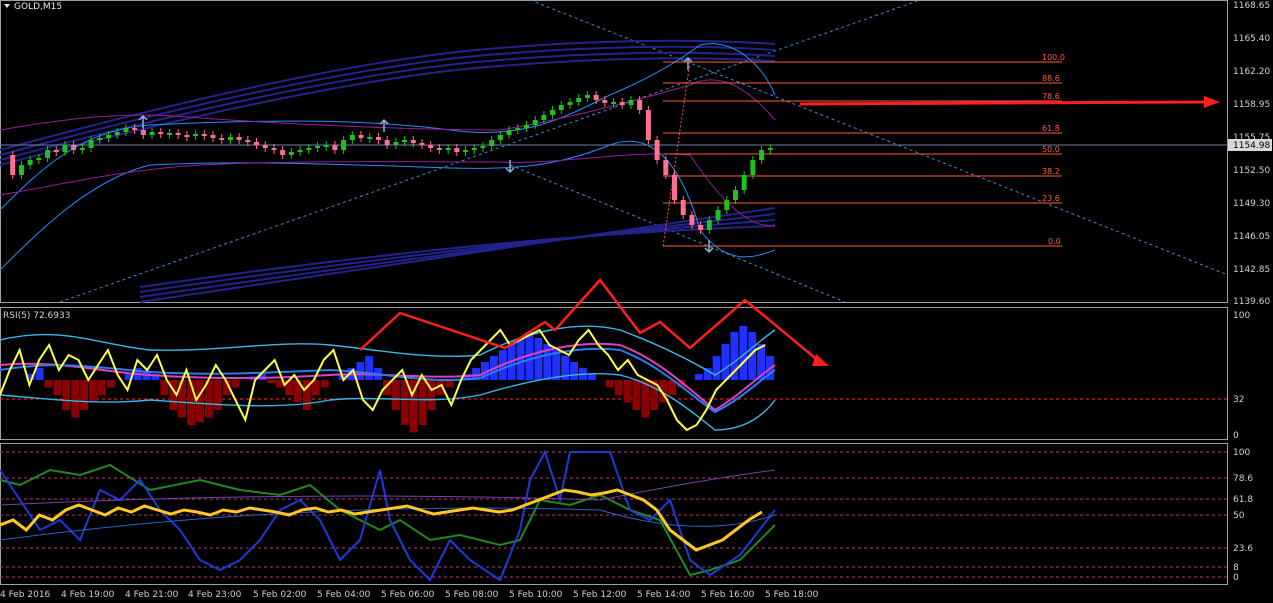  I want to click on fibonacci-retracement: 100.0 88.6 78.6 61.8 50.0 38.2 23.6 0.0, so click(863, 150).